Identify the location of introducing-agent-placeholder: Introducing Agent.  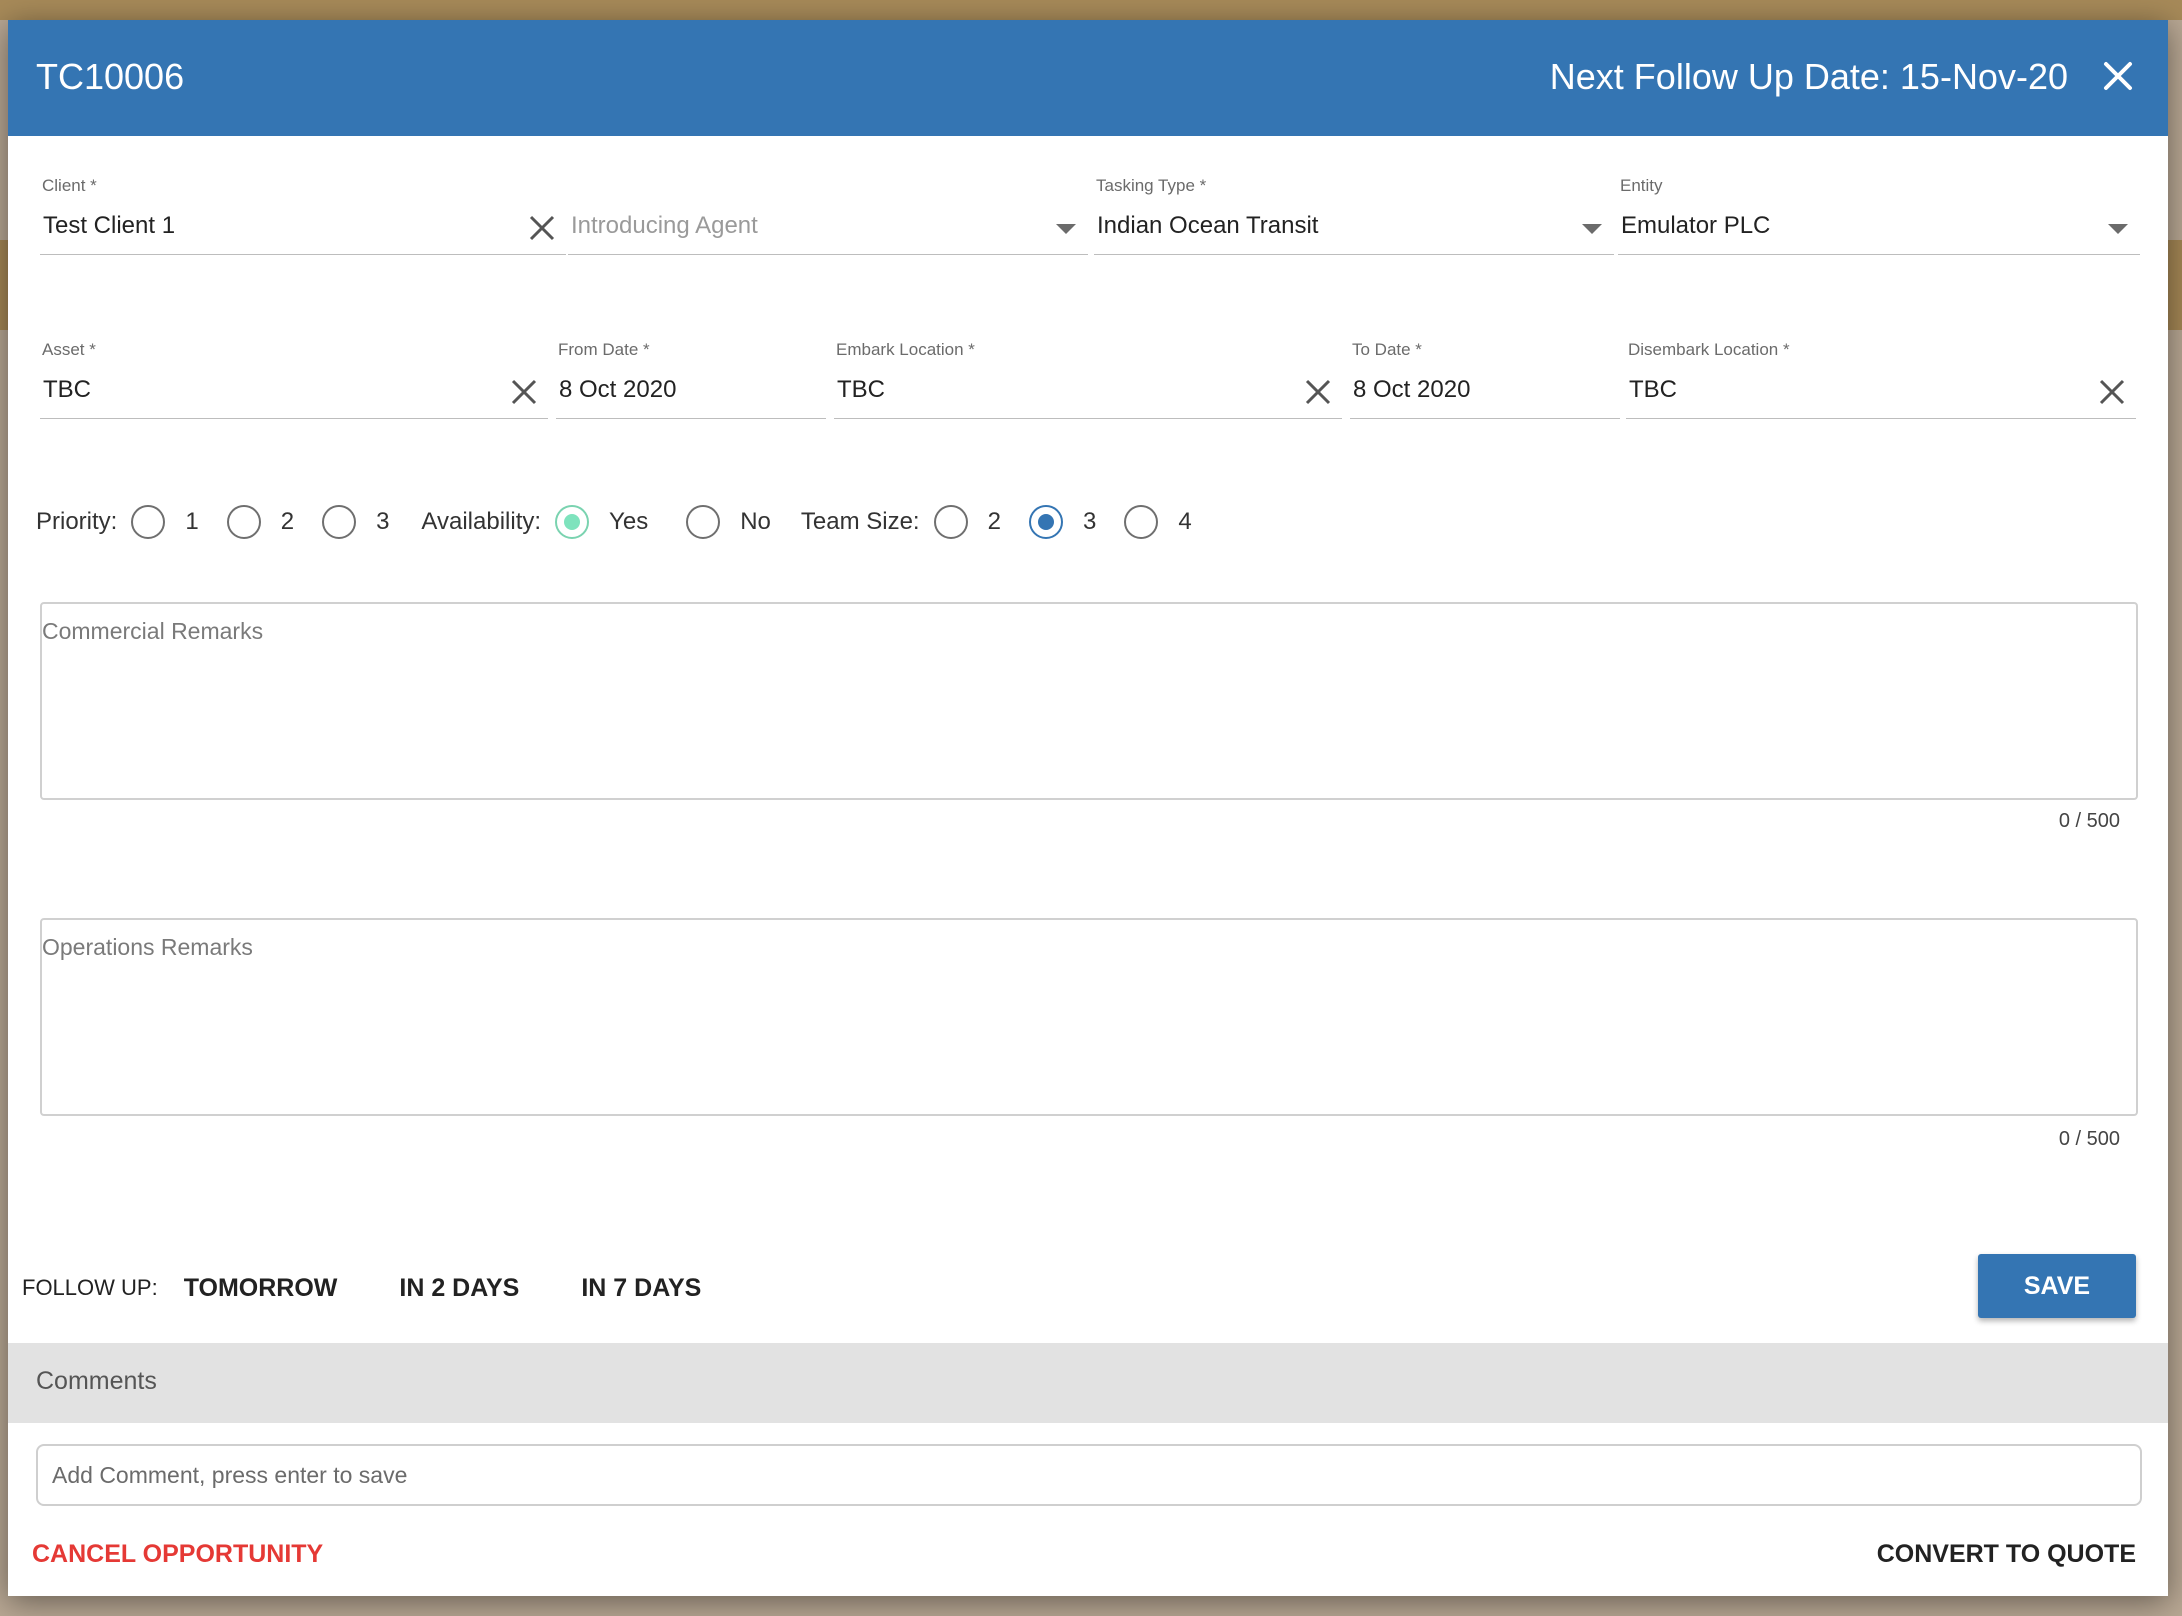
(664, 226).